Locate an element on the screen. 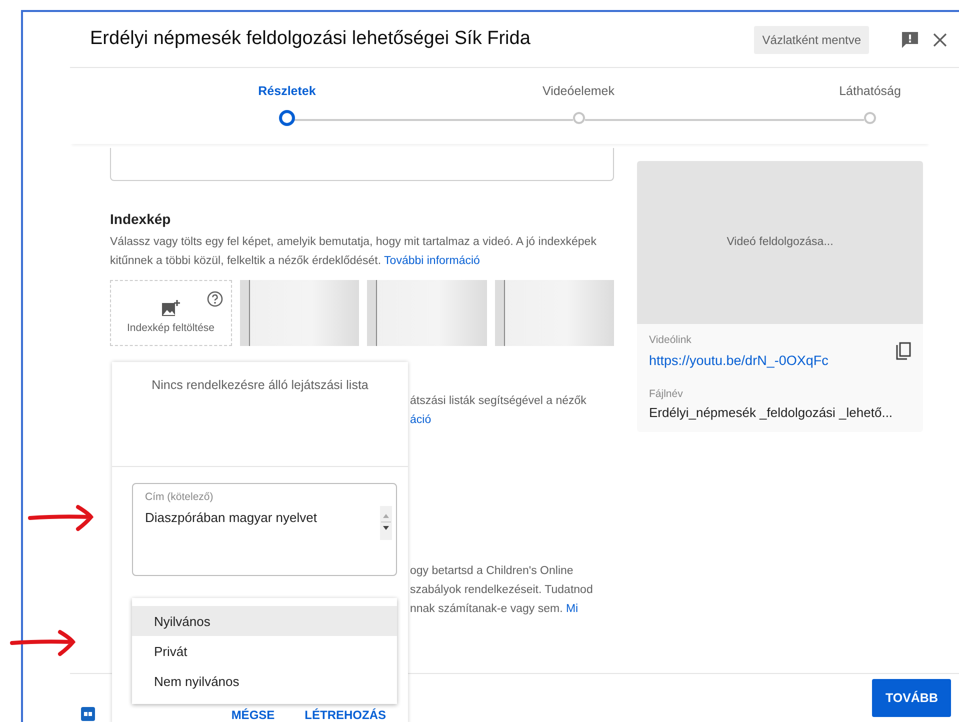  upload-thumbnail-button: Indexkép feltöltése is located at coordinates (171, 313).